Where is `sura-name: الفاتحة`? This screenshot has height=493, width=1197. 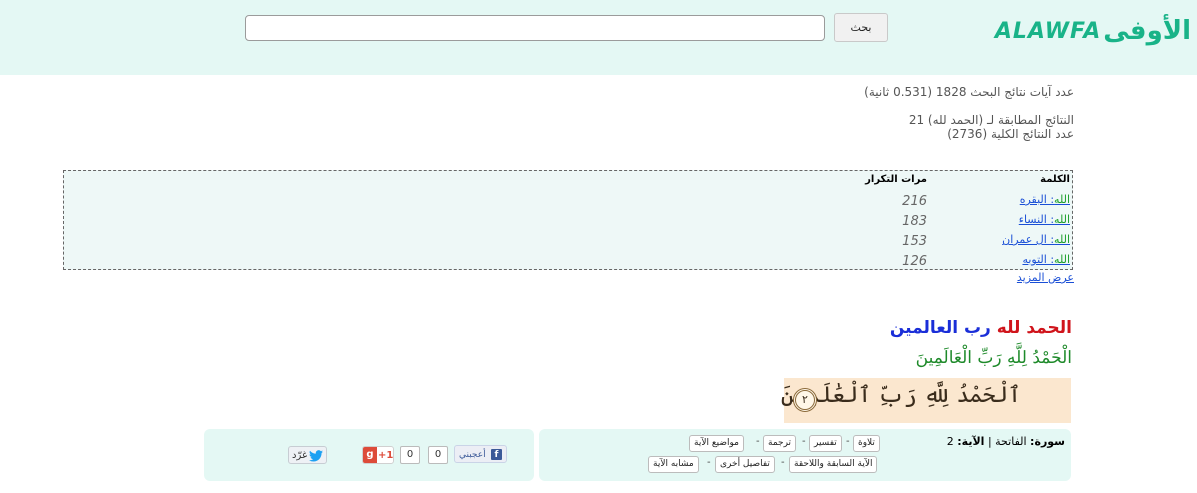 sura-name: الفاتحة is located at coordinates (1011, 441).